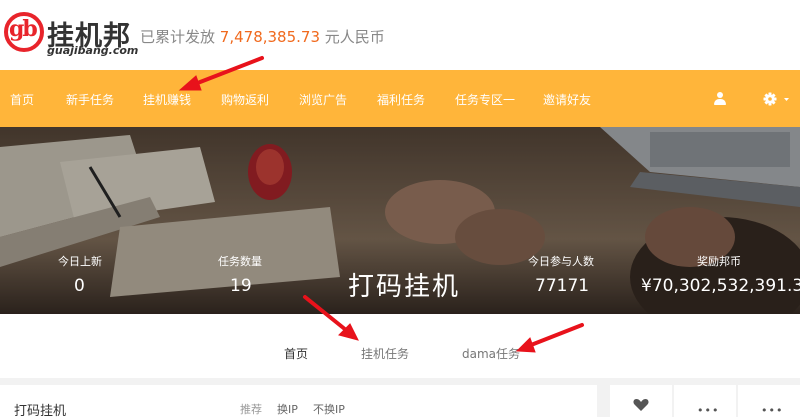 This screenshot has height=417, width=800. Describe the element at coordinates (178, 37) in the screenshot. I see `payout-prefix: 已累计发放` at that location.